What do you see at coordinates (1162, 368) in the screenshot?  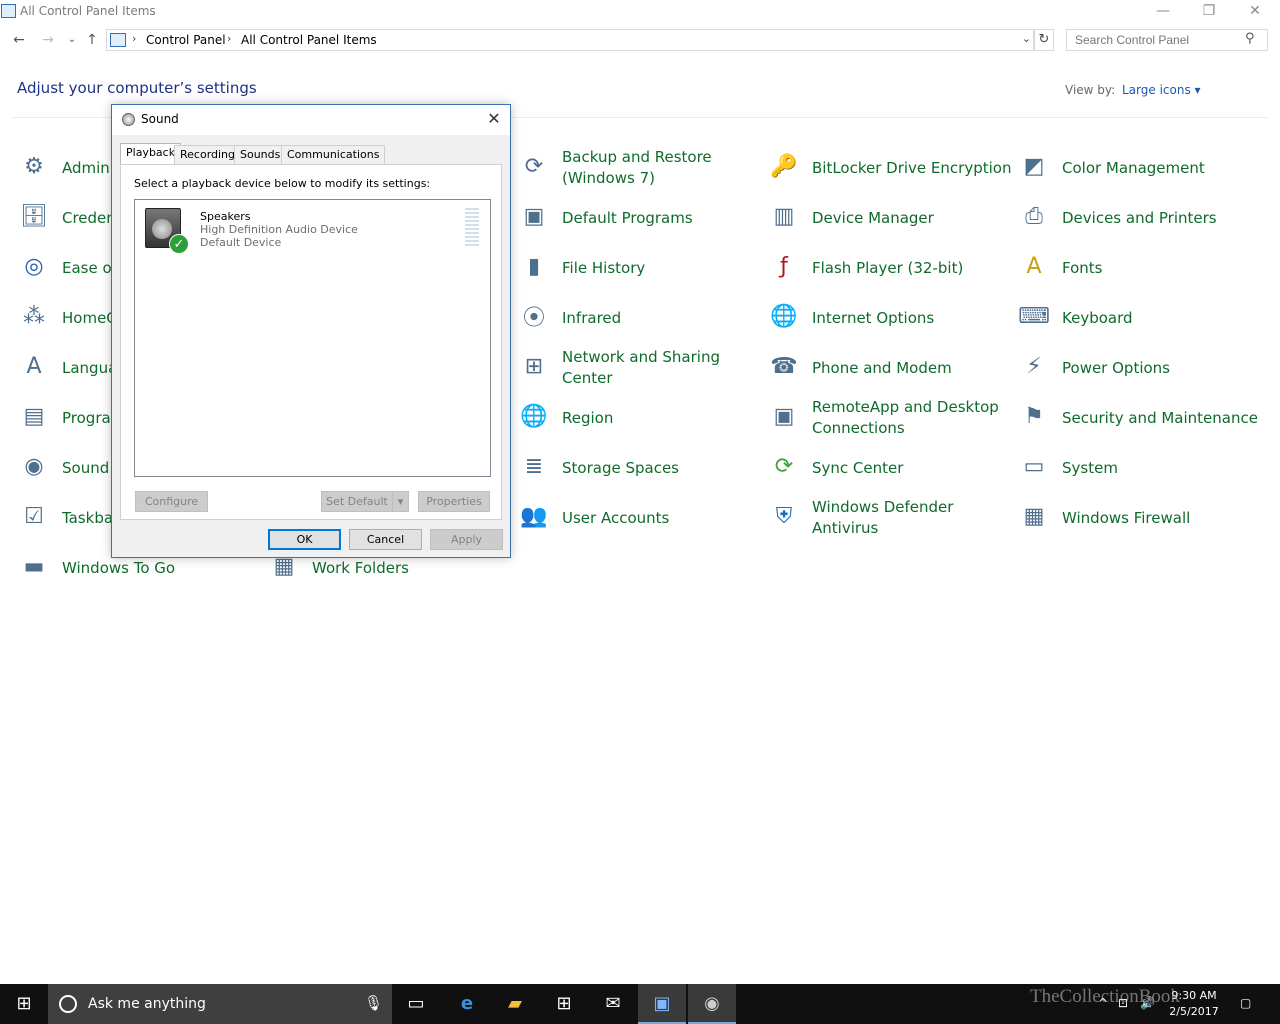 I see `cp-item-label: Power Options` at bounding box center [1162, 368].